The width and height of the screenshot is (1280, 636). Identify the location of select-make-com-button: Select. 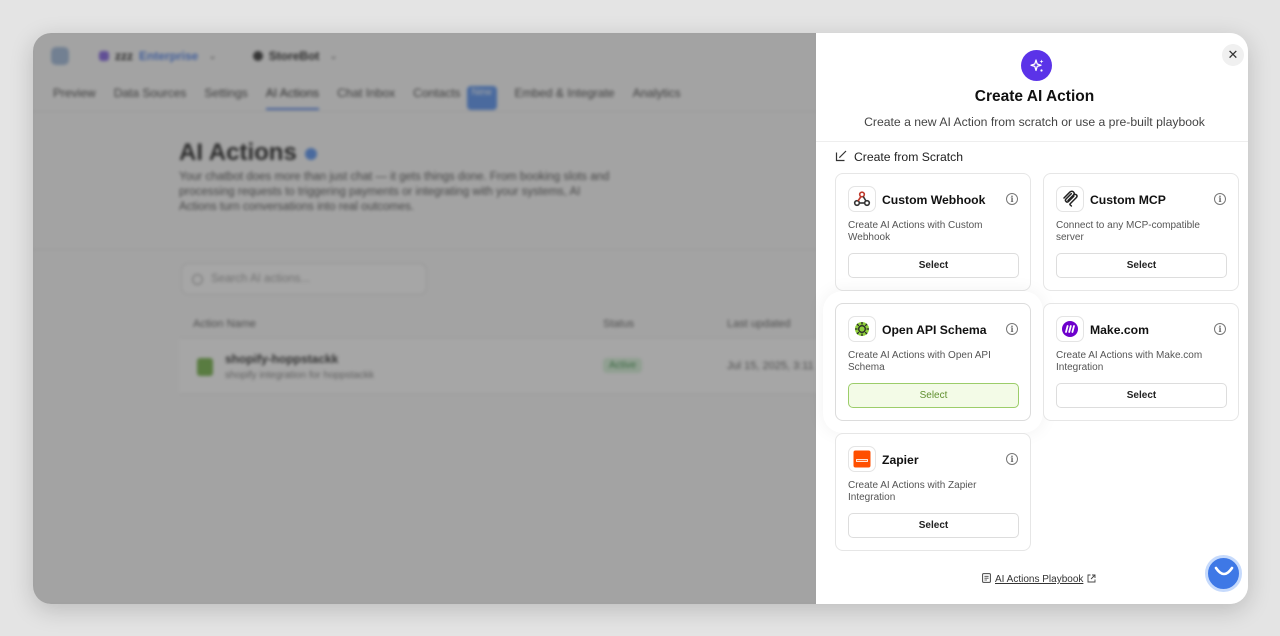
(1141, 395).